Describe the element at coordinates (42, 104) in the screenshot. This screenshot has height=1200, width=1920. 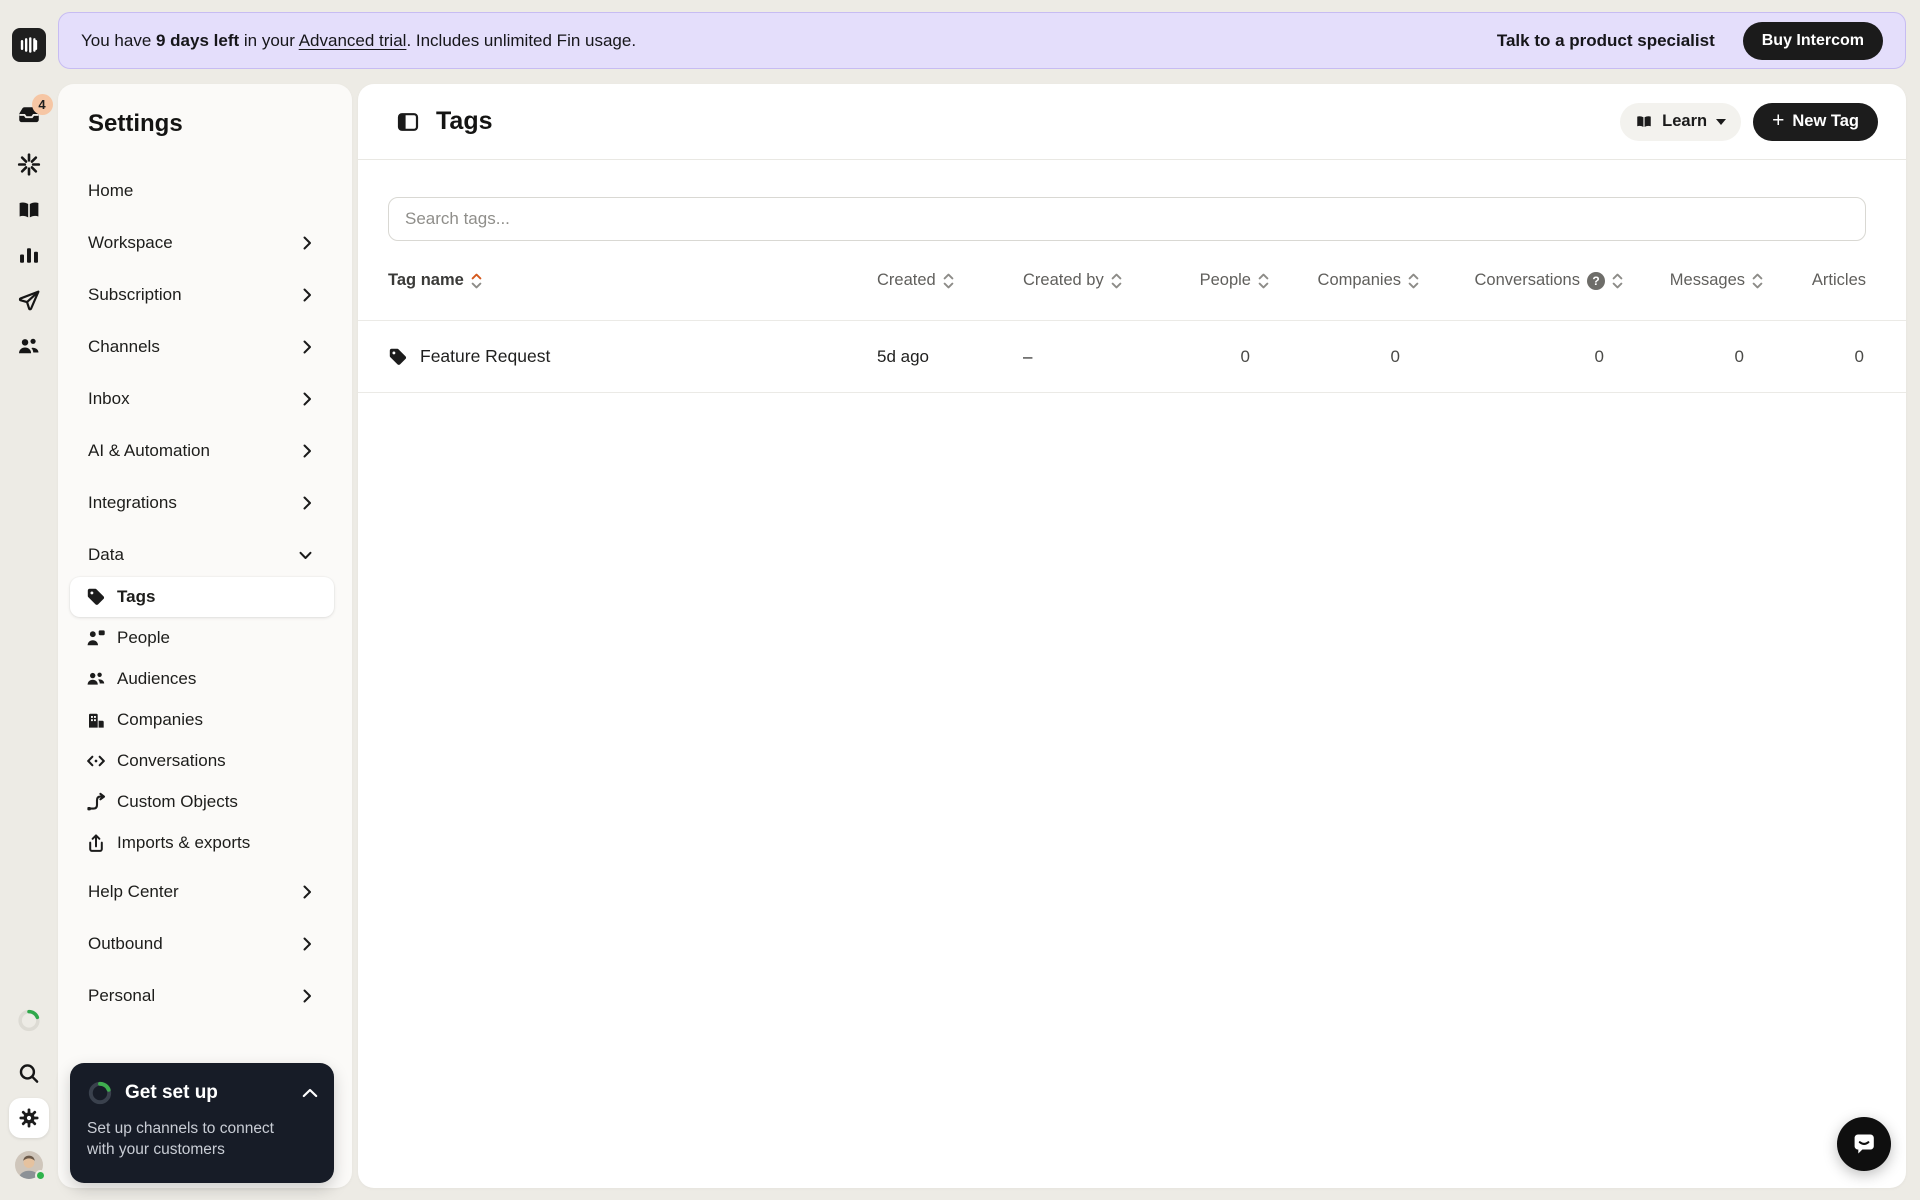
I see `inbox-badge: 4` at that location.